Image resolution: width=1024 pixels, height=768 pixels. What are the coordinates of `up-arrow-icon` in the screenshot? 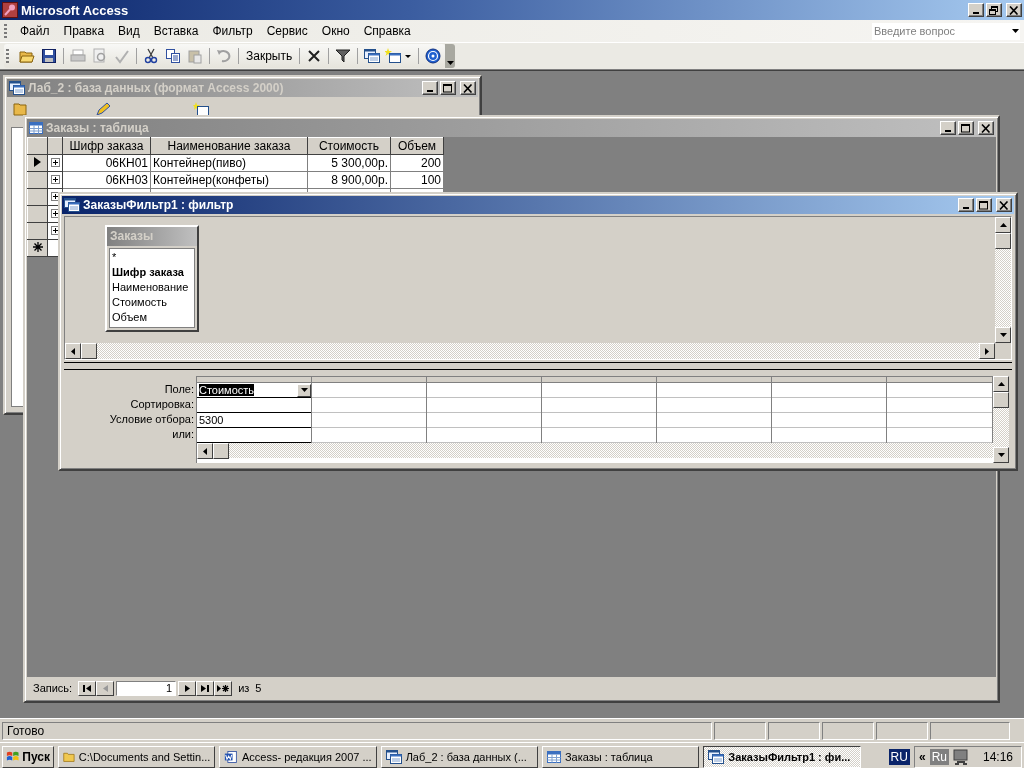 It's located at (1003, 225).